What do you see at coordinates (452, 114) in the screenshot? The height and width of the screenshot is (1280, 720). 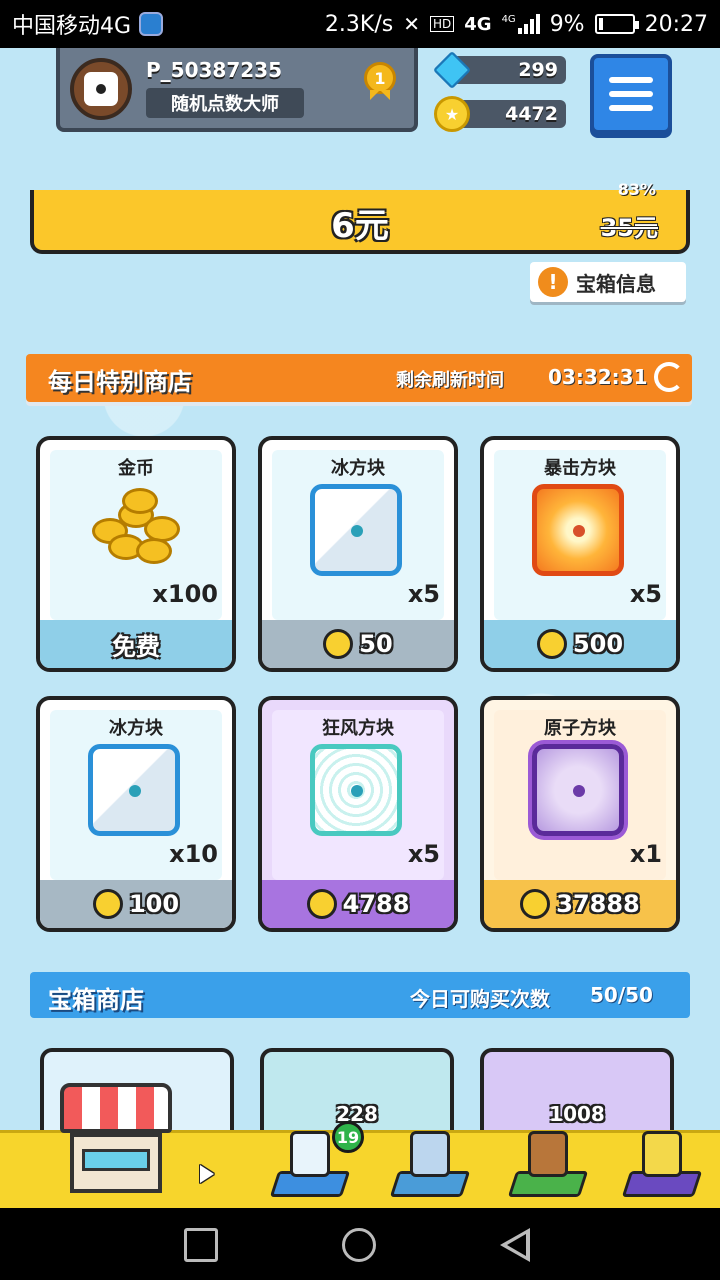 I see `coin-icon: ★` at bounding box center [452, 114].